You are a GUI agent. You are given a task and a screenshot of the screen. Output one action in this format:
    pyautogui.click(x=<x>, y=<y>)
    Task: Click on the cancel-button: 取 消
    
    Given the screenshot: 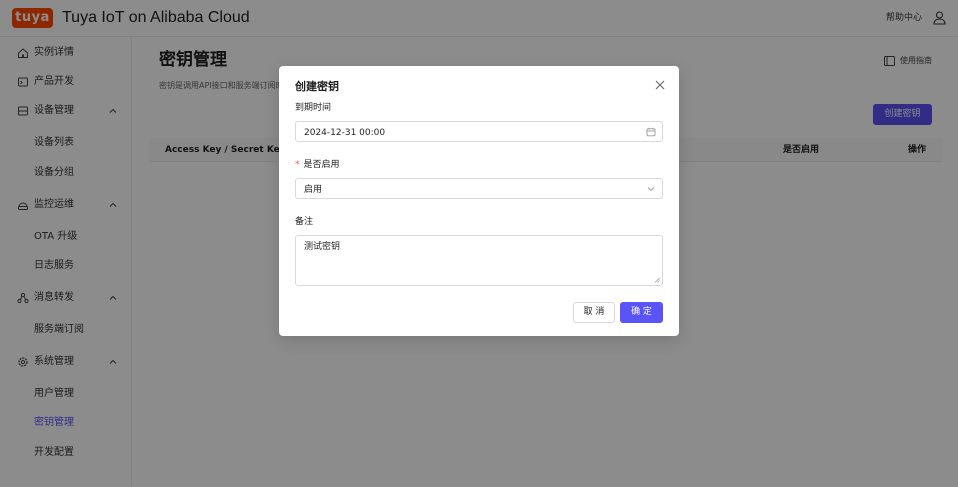 What is the action you would take?
    pyautogui.click(x=594, y=312)
    